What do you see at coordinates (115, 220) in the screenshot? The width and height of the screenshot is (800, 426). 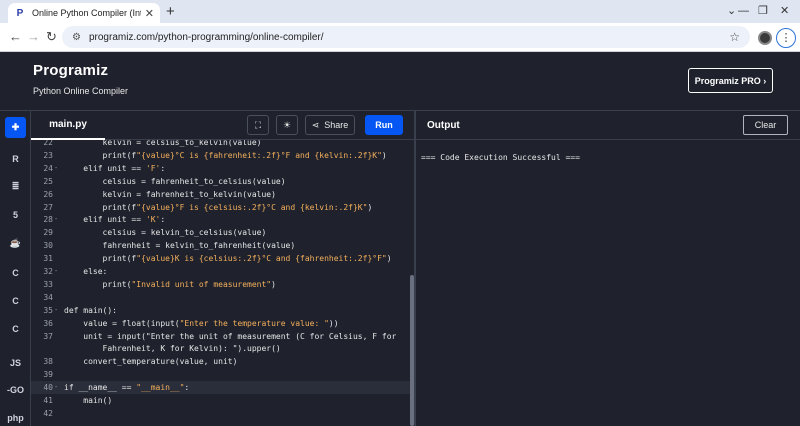 I see `code-text: elif unit == 'K':` at bounding box center [115, 220].